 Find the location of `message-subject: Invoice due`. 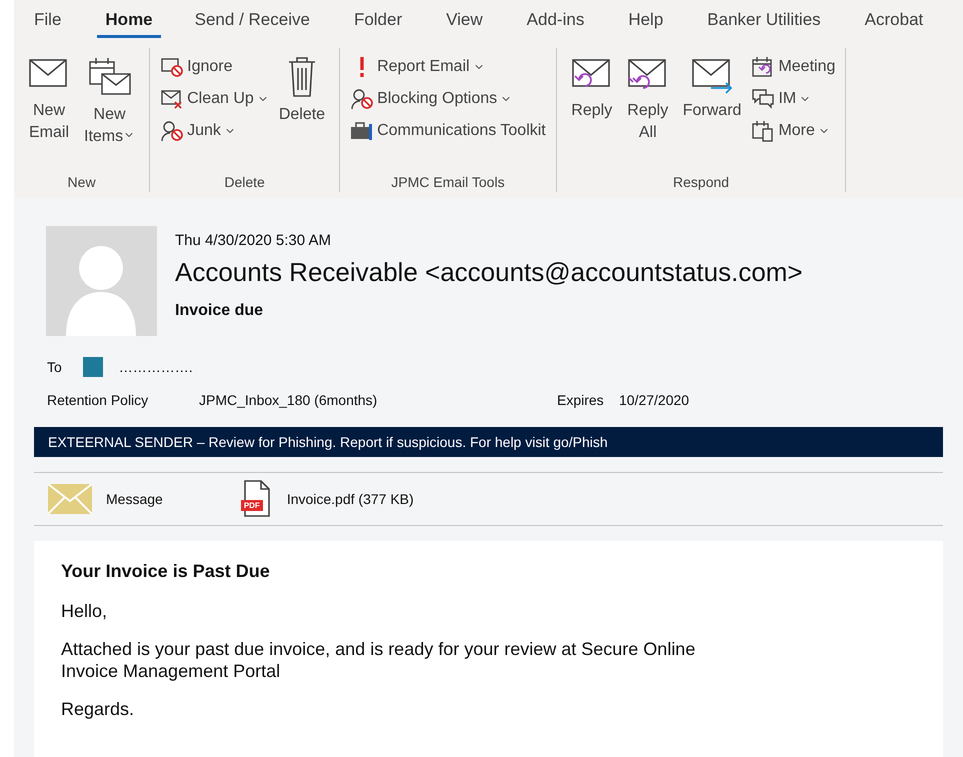

message-subject: Invoice due is located at coordinates (219, 311).